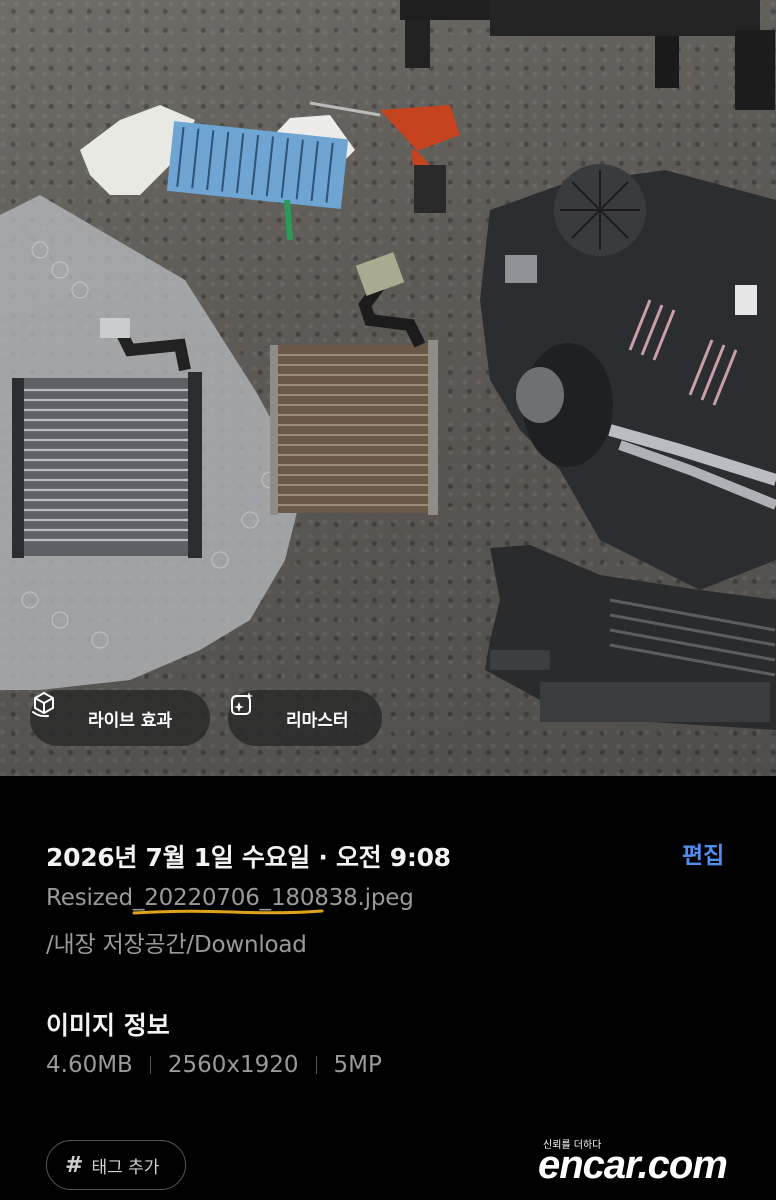 Image resolution: width=776 pixels, height=1200 pixels. What do you see at coordinates (130, 720) in the screenshot?
I see `live-effect-label: 라이브 효과` at bounding box center [130, 720].